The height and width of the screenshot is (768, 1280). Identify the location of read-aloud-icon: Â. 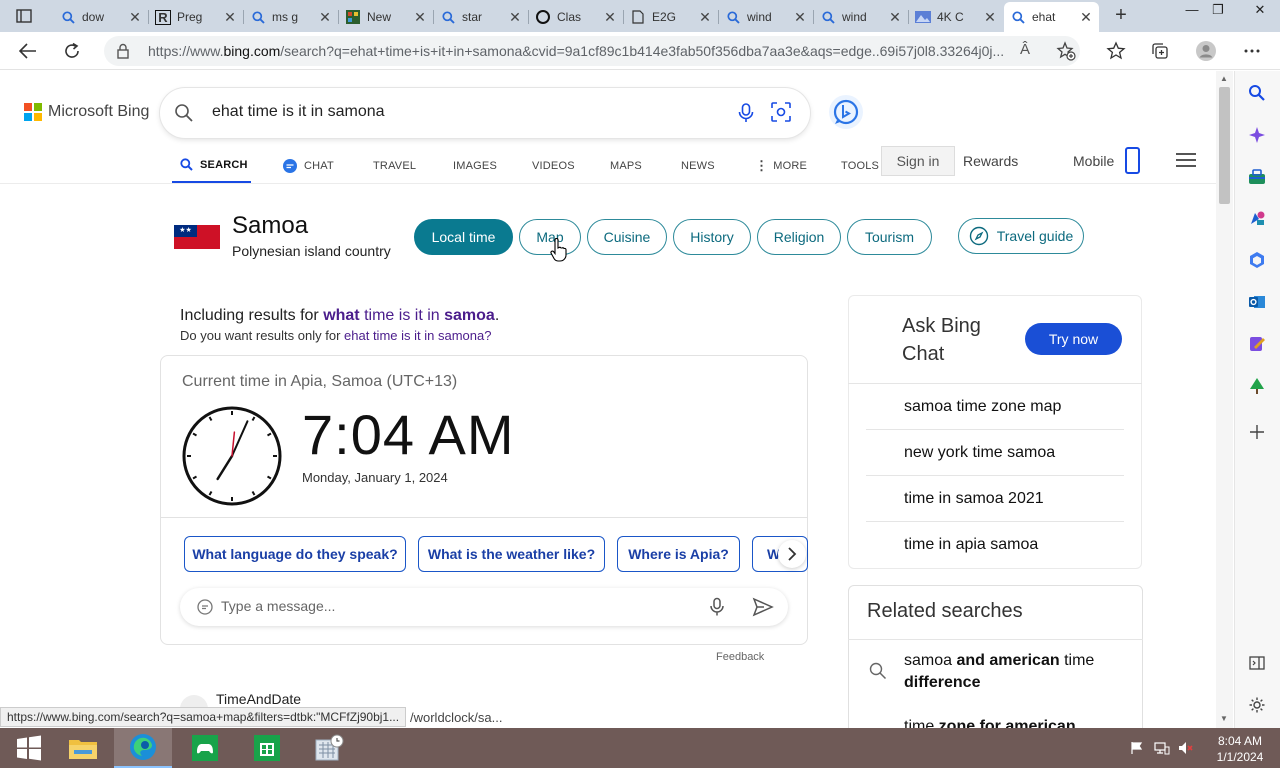
(1025, 49).